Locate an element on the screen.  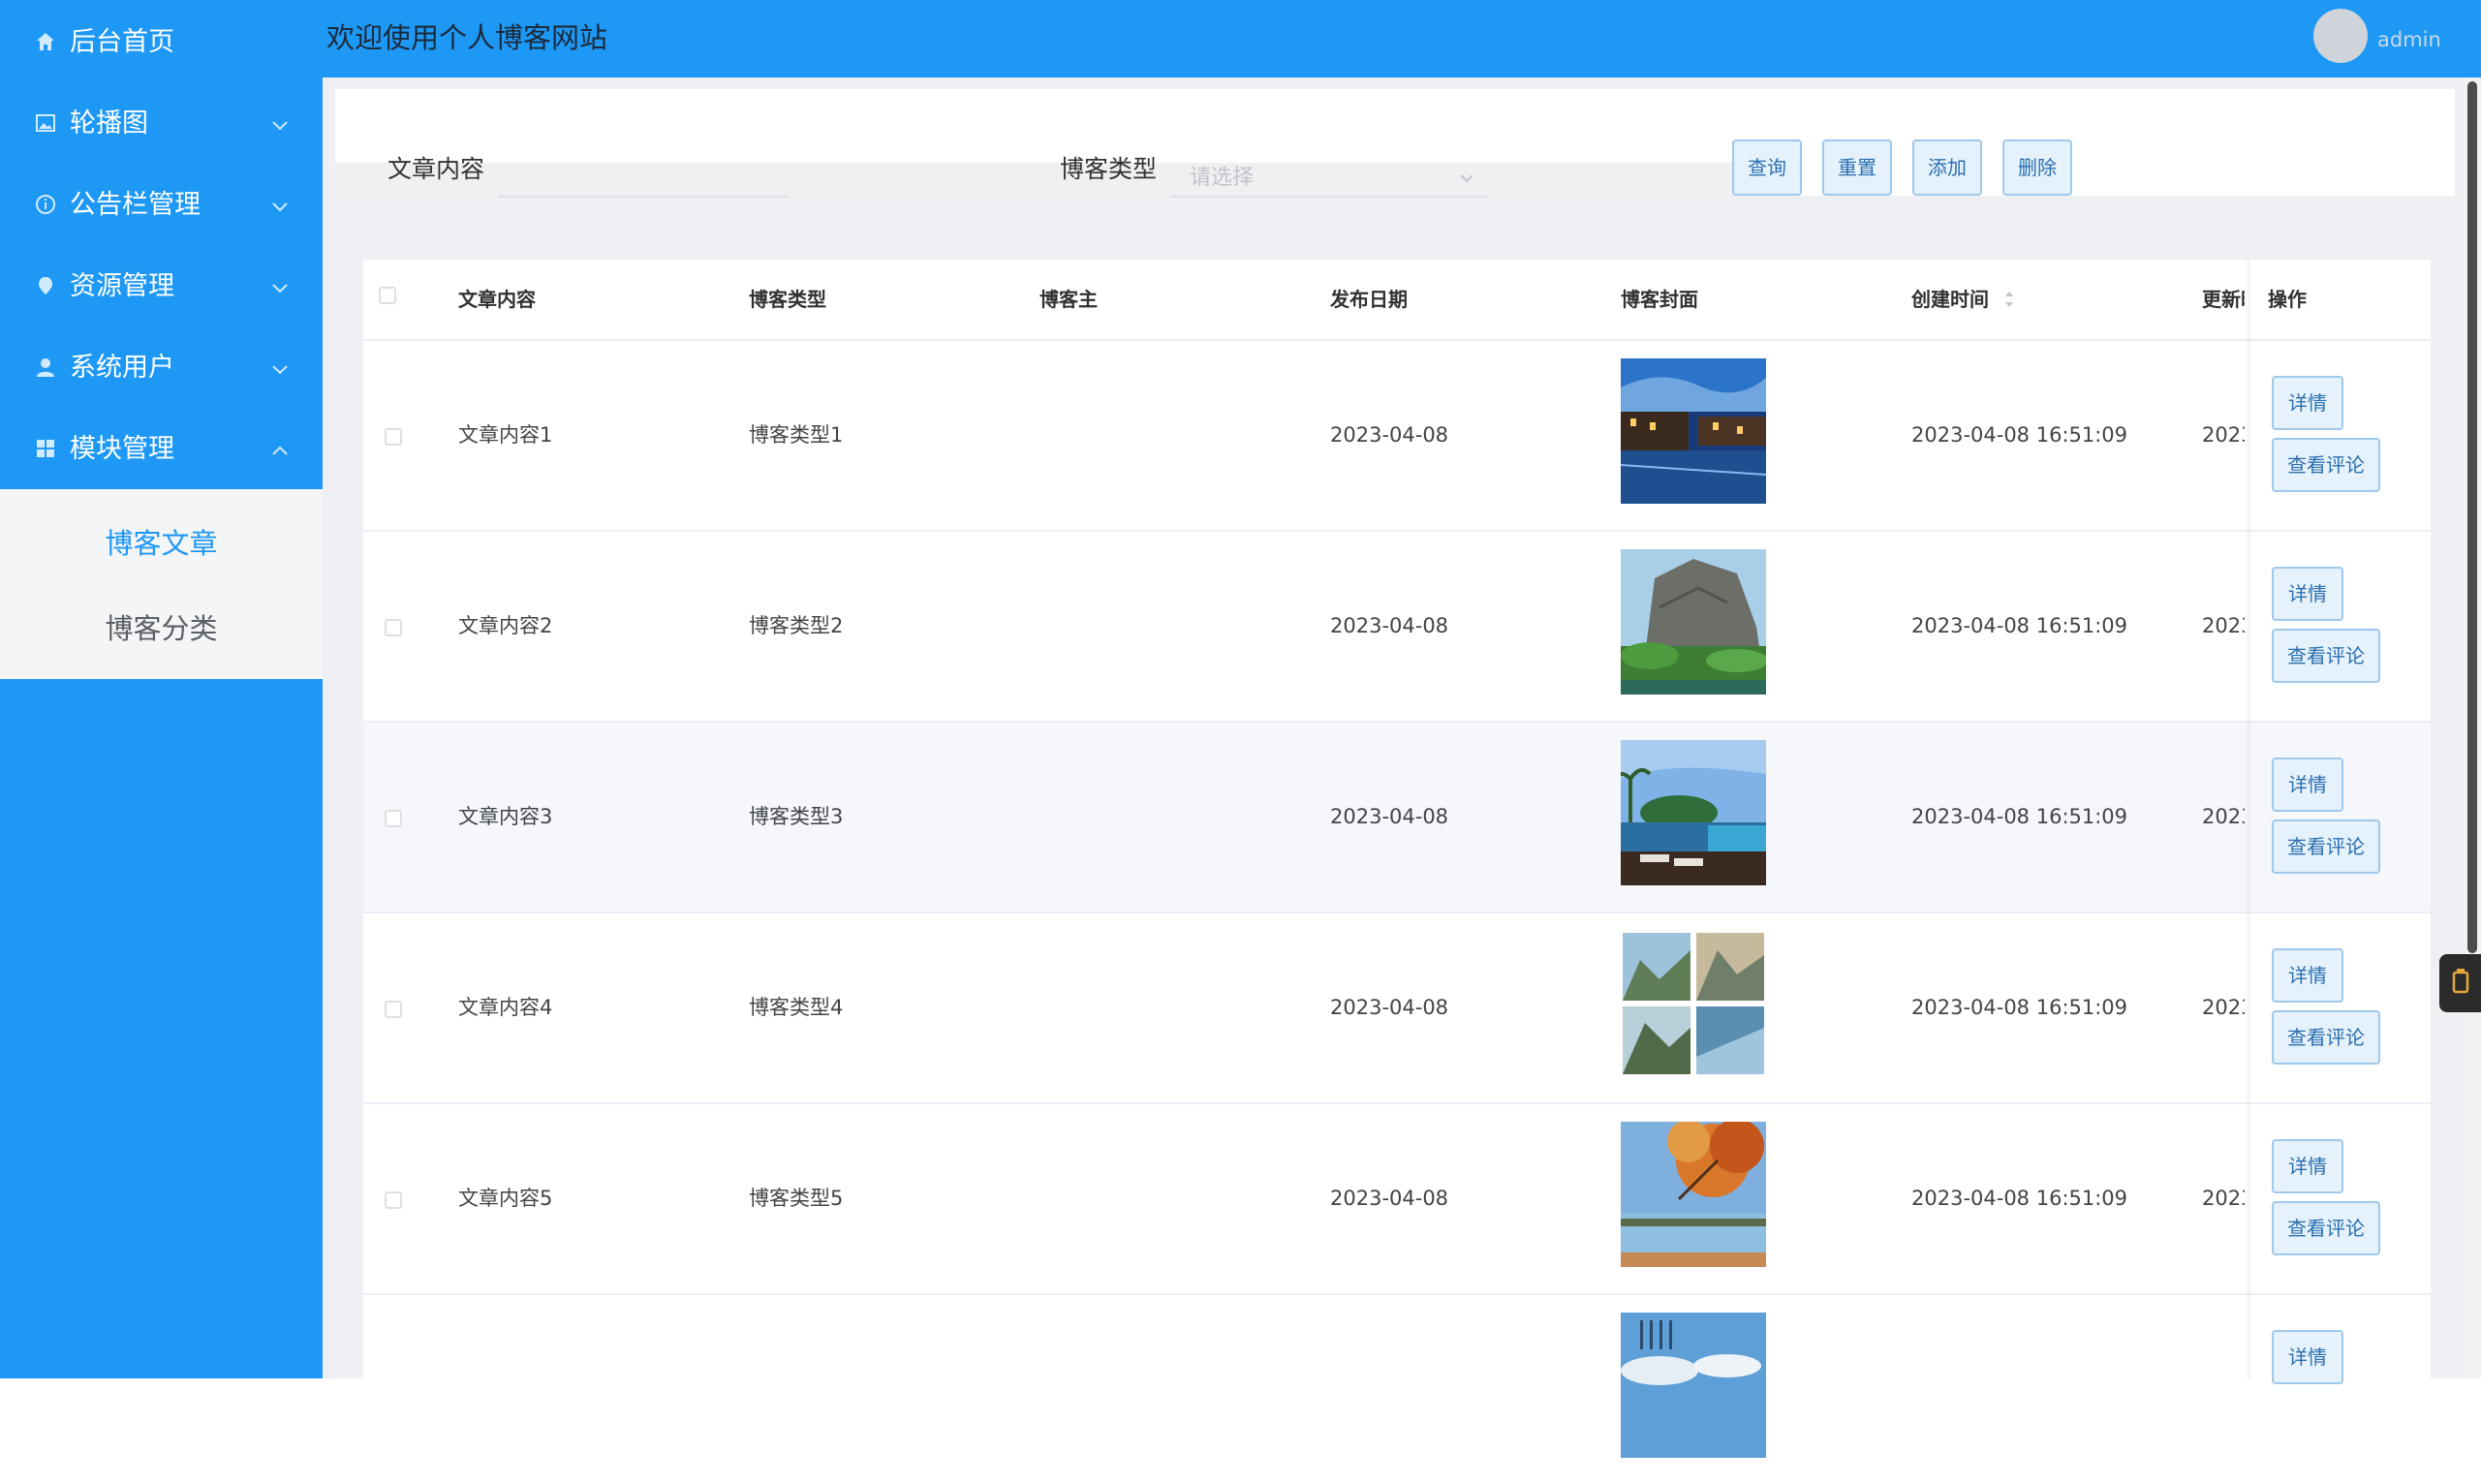
username: admin is located at coordinates (2409, 39).